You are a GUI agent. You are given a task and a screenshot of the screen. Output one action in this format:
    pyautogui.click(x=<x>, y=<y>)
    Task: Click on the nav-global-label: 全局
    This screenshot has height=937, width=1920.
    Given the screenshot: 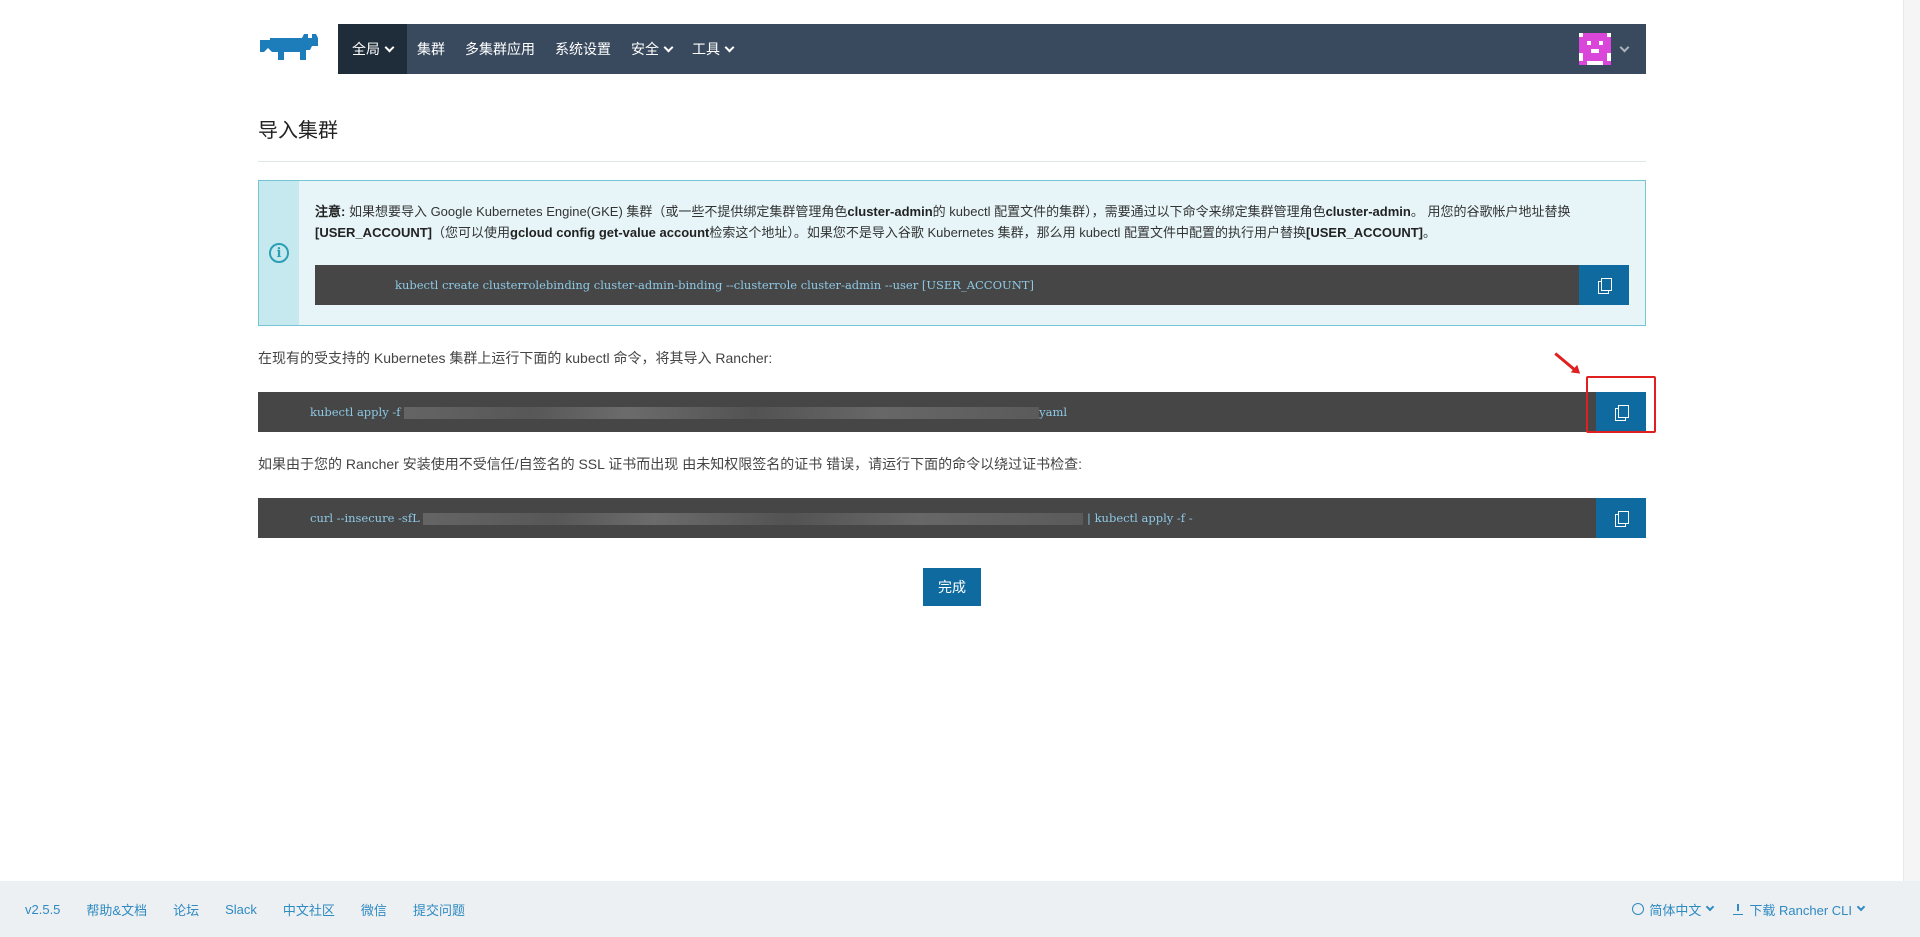 What is the action you would take?
    pyautogui.click(x=366, y=49)
    